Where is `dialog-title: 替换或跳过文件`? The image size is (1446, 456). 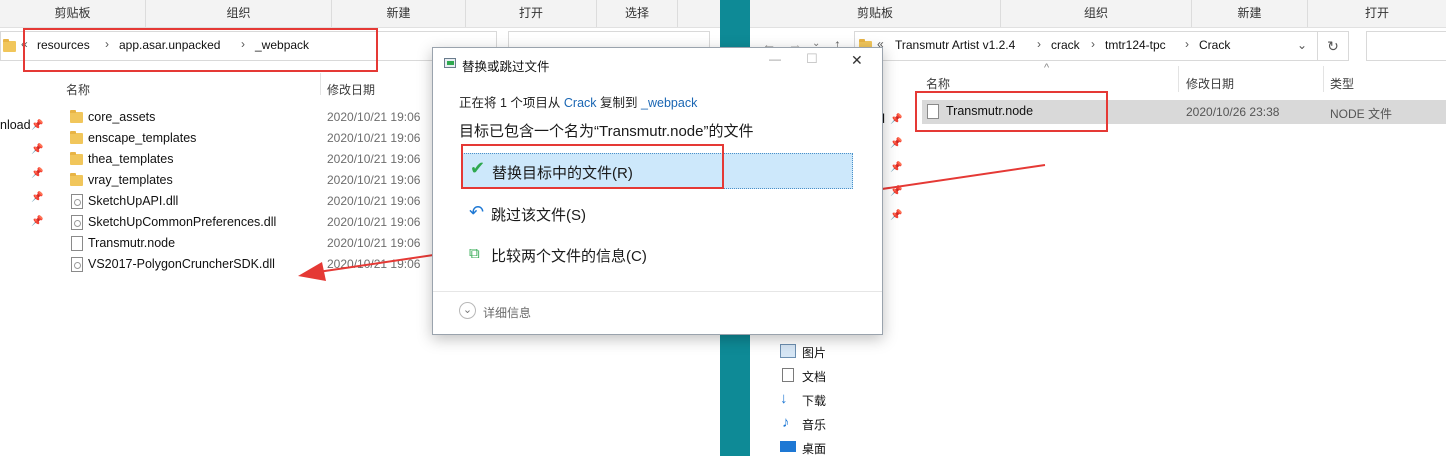 dialog-title: 替换或跳过文件 is located at coordinates (506, 67).